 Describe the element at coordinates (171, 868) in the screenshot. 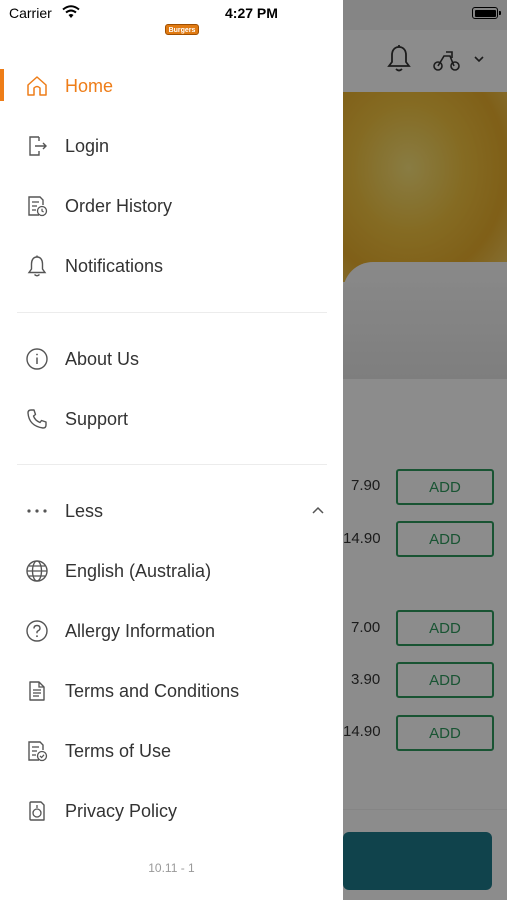

I see `app-version: 10.11 - 1` at that location.